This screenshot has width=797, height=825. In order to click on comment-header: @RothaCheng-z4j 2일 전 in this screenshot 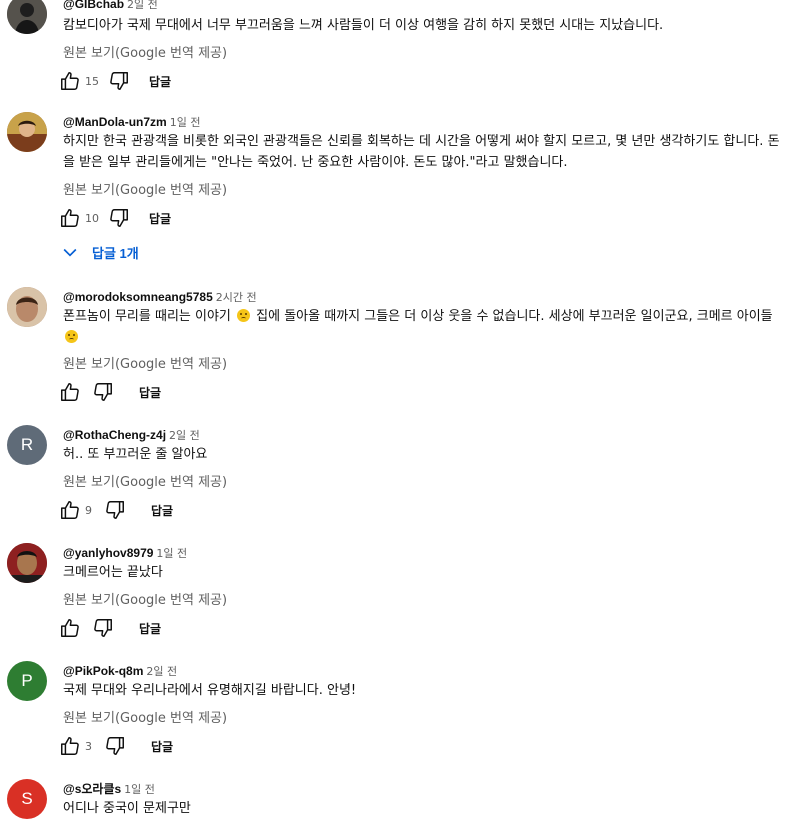, I will do `click(131, 435)`.